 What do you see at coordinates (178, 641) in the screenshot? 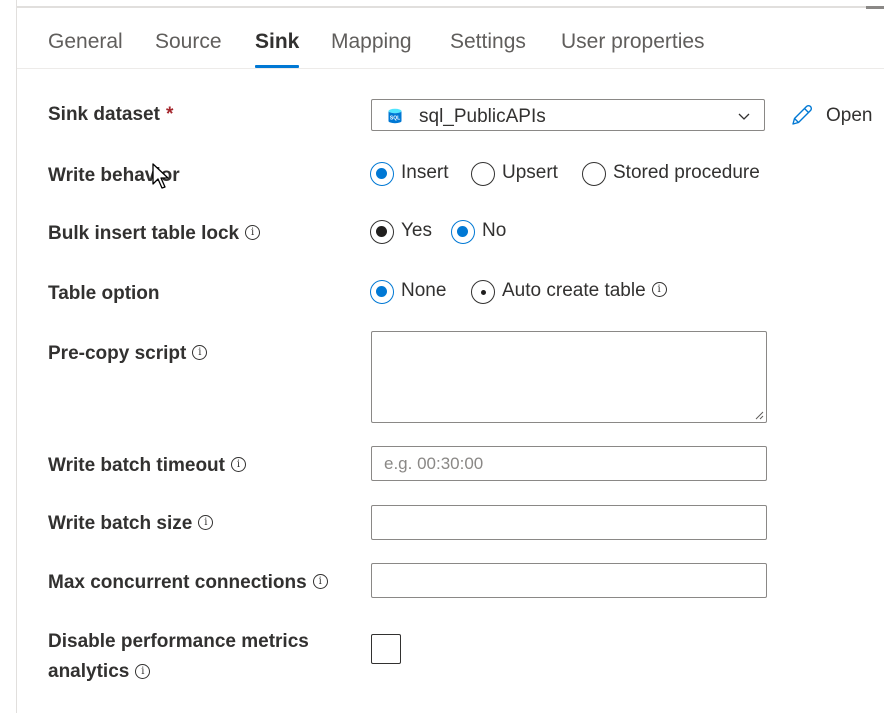
I see `disable-performance-metrics-line1: Disable performance metrics` at bounding box center [178, 641].